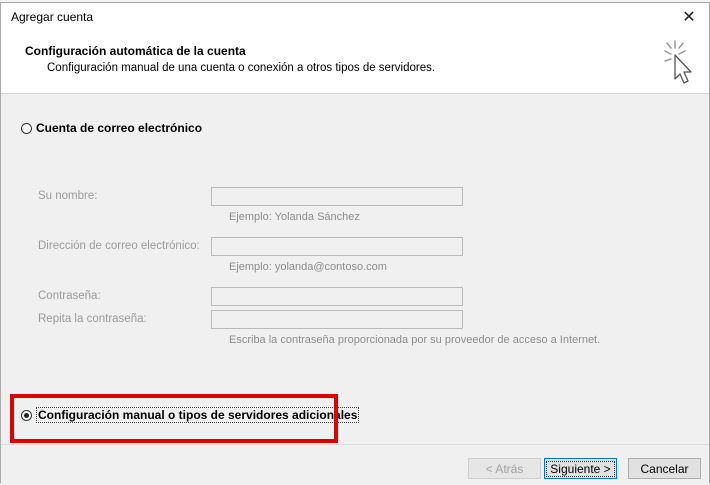 This screenshot has height=485, width=710. I want to click on next-button-label: Siguiente >, so click(580, 468).